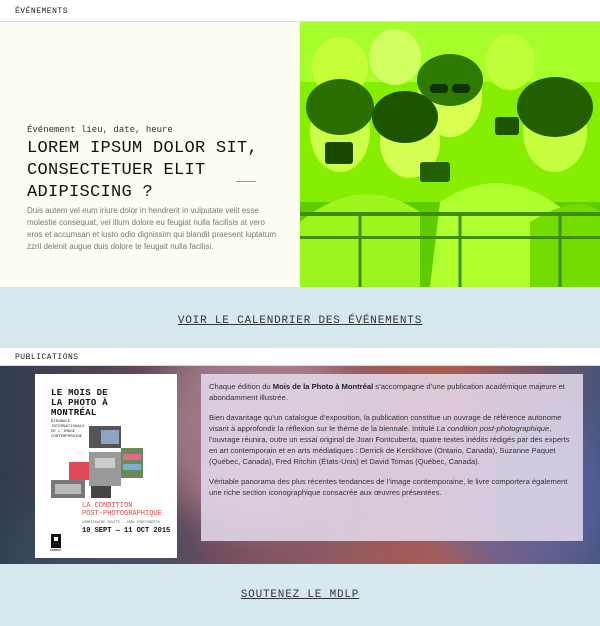 The image size is (600, 626). I want to click on para2-italic: La condition post-photographique, so click(493, 428).